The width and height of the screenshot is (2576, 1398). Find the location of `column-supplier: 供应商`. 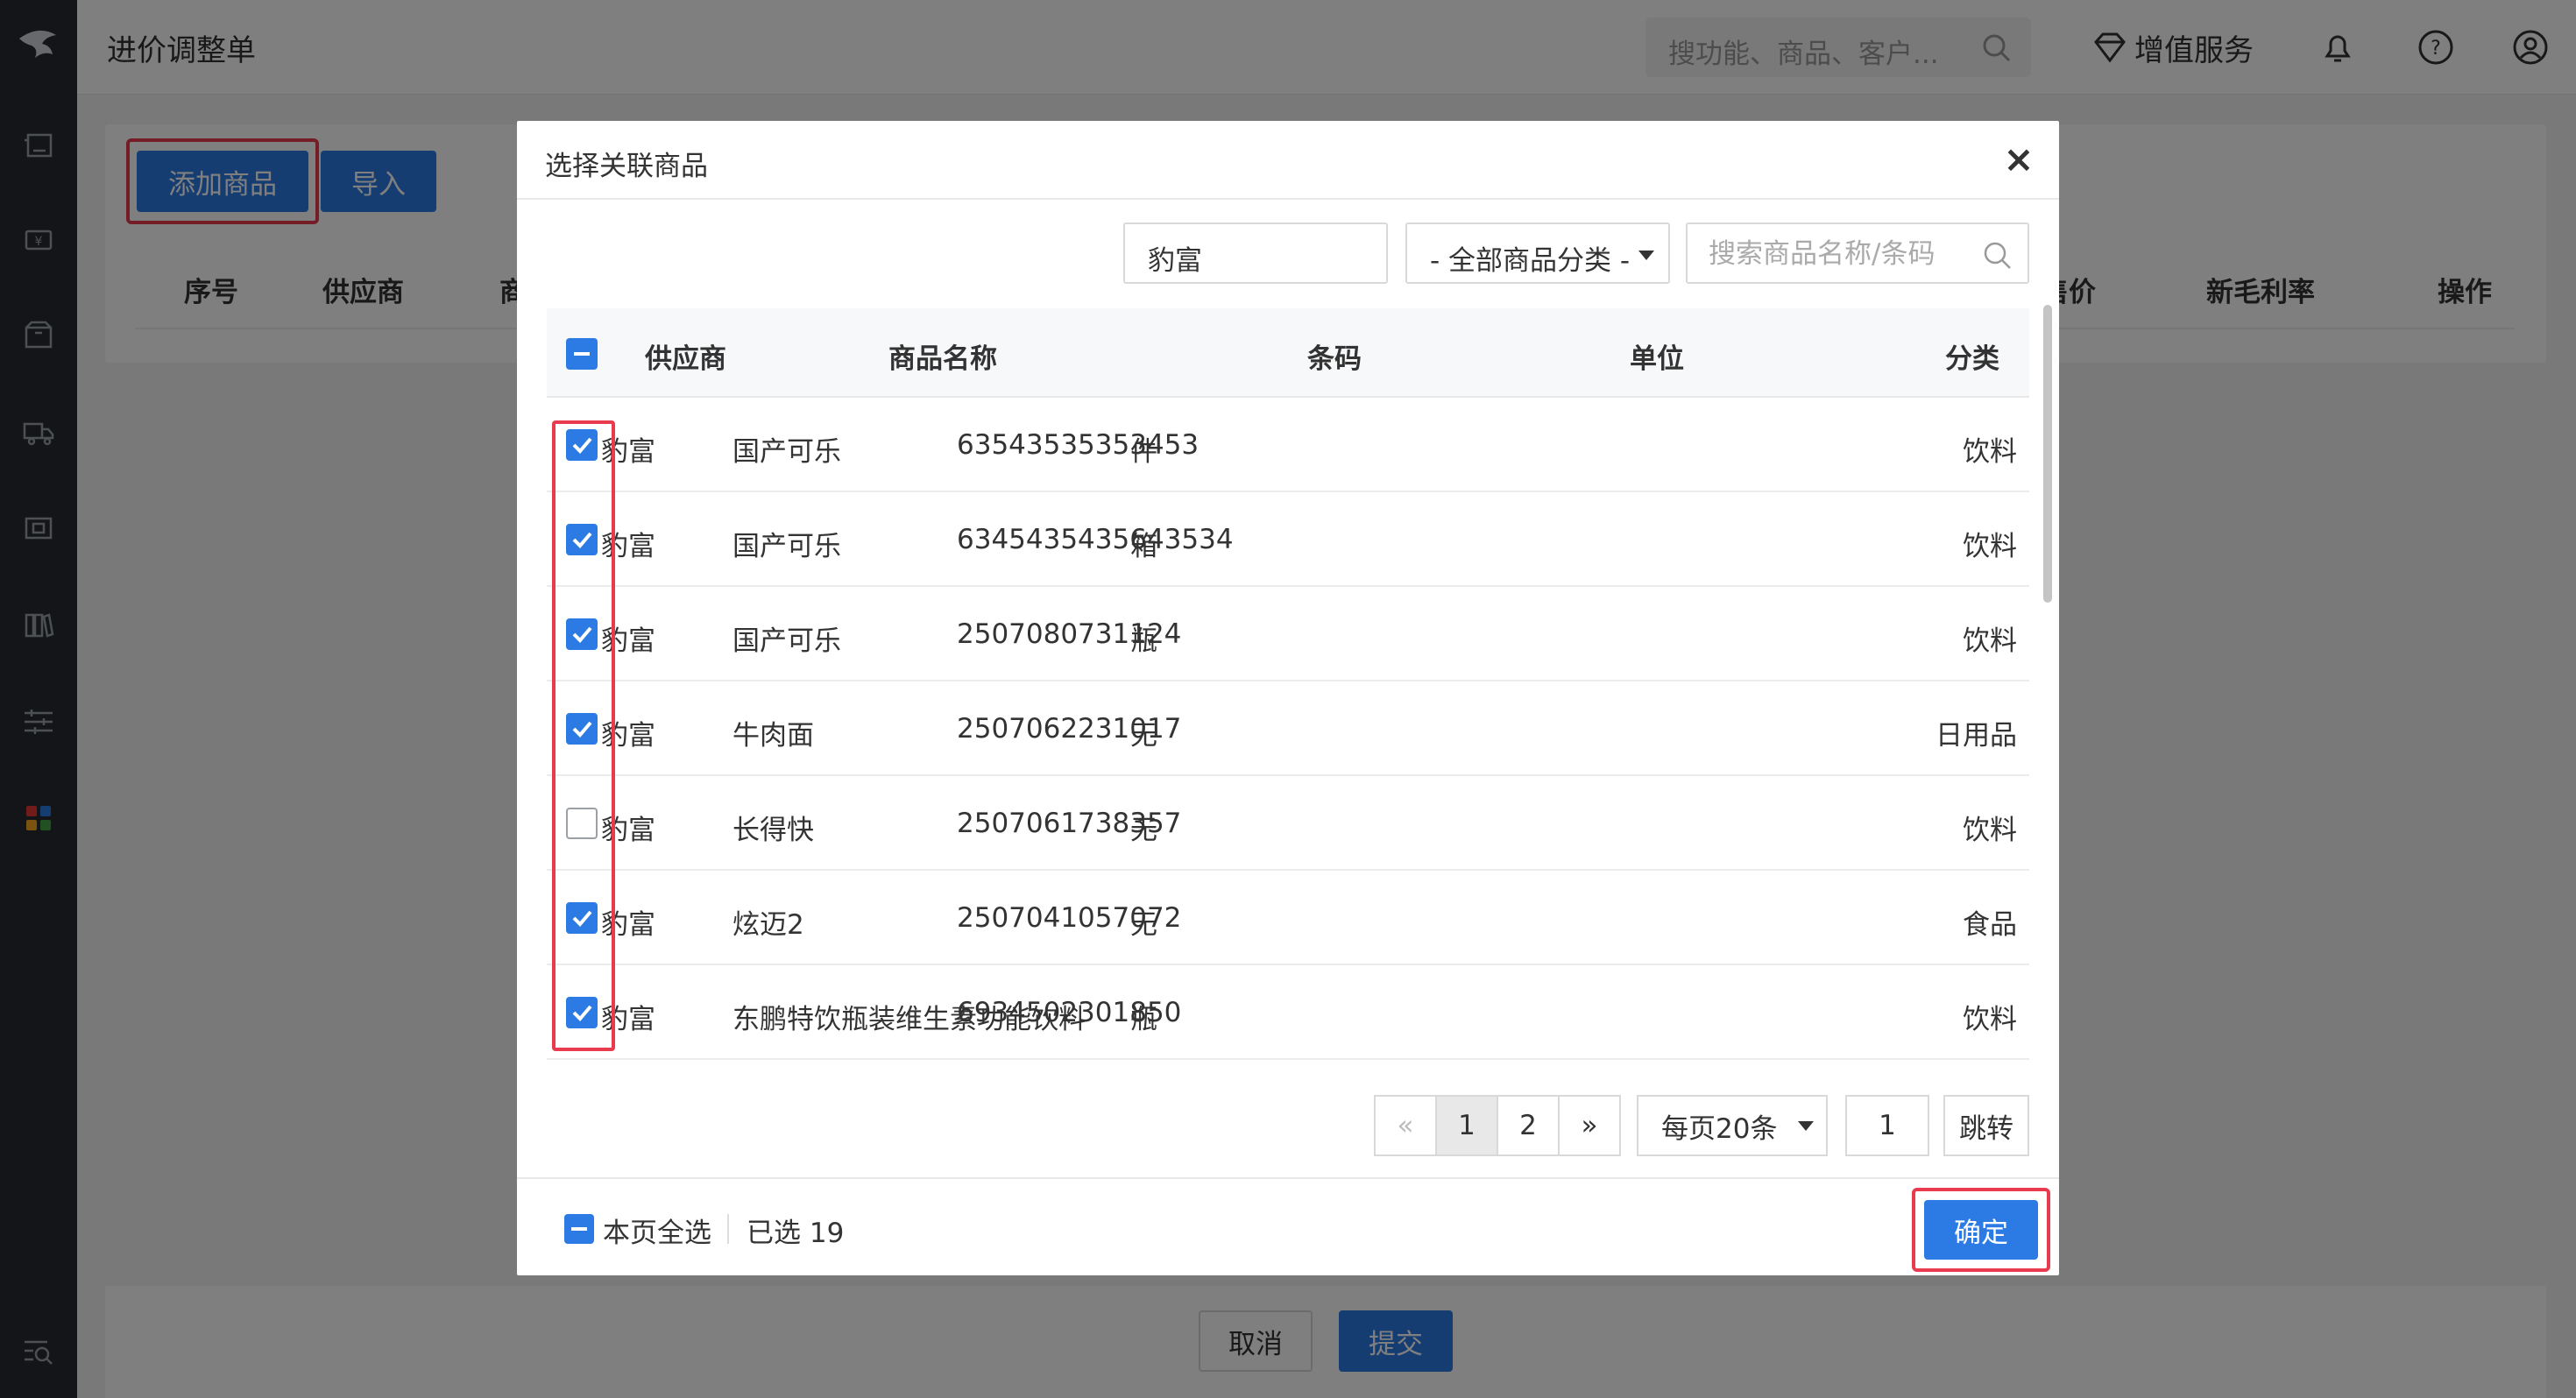

column-supplier: 供应商 is located at coordinates (685, 359).